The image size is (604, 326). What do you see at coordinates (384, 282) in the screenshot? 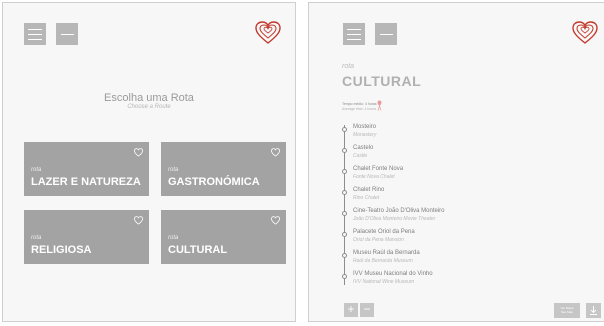
I see `stop-name-en: IVV National Wine Museum` at bounding box center [384, 282].